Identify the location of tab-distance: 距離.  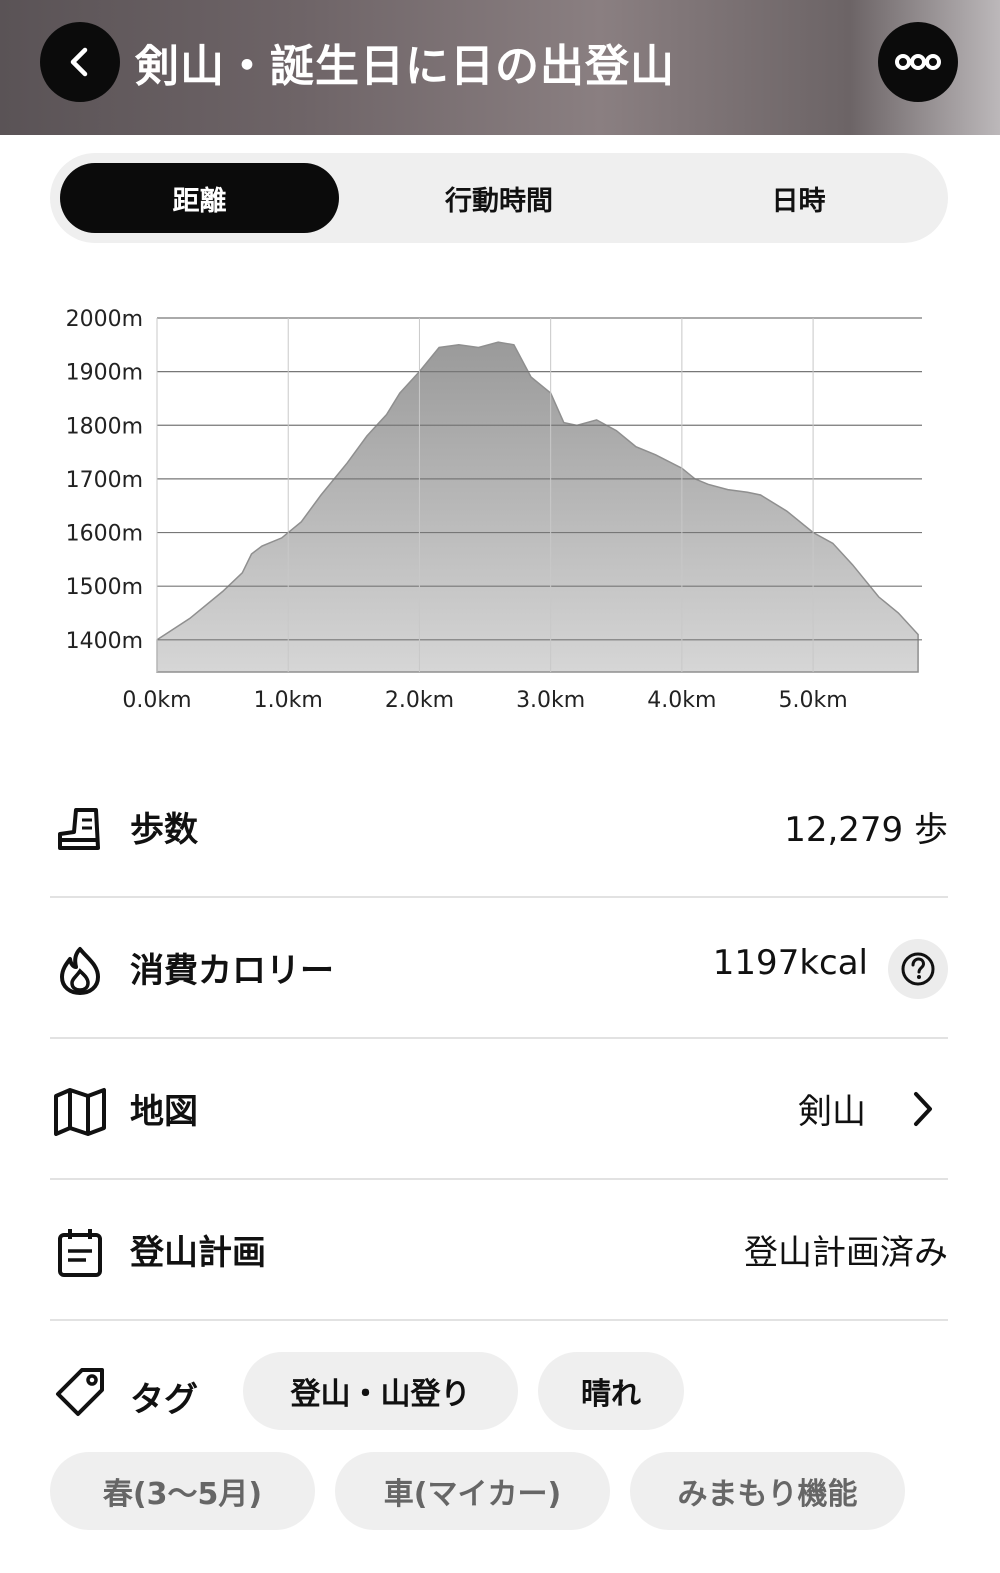
(199, 198).